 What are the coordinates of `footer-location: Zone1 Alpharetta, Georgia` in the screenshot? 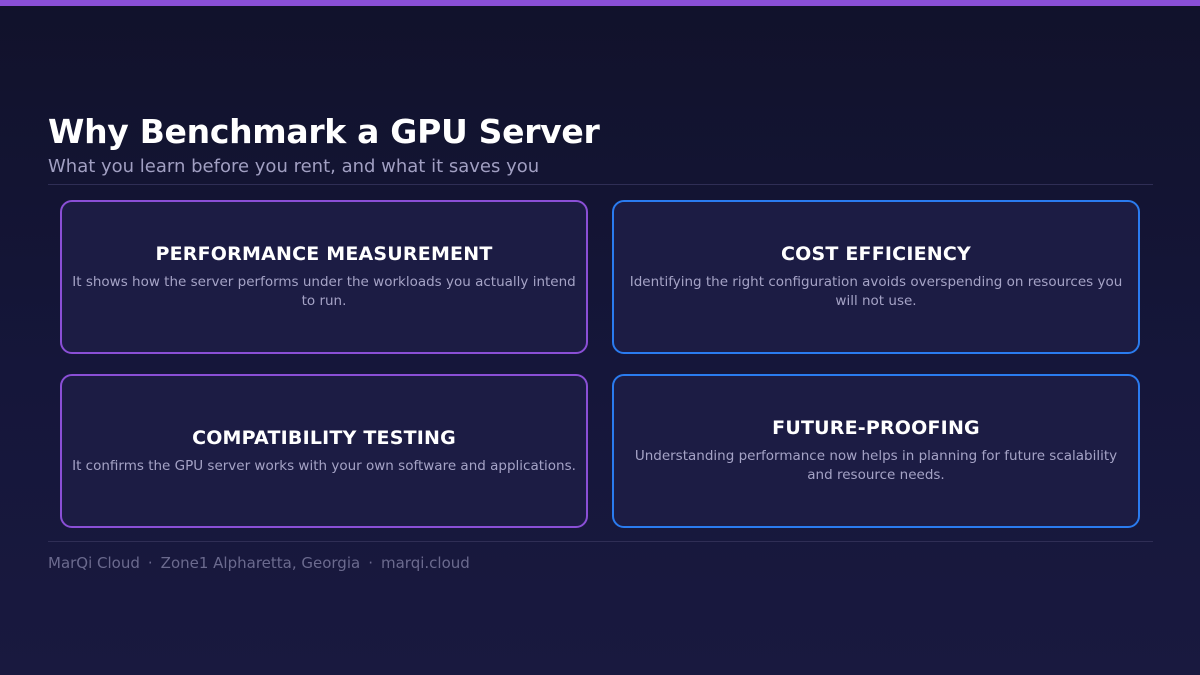 It's located at (260, 563).